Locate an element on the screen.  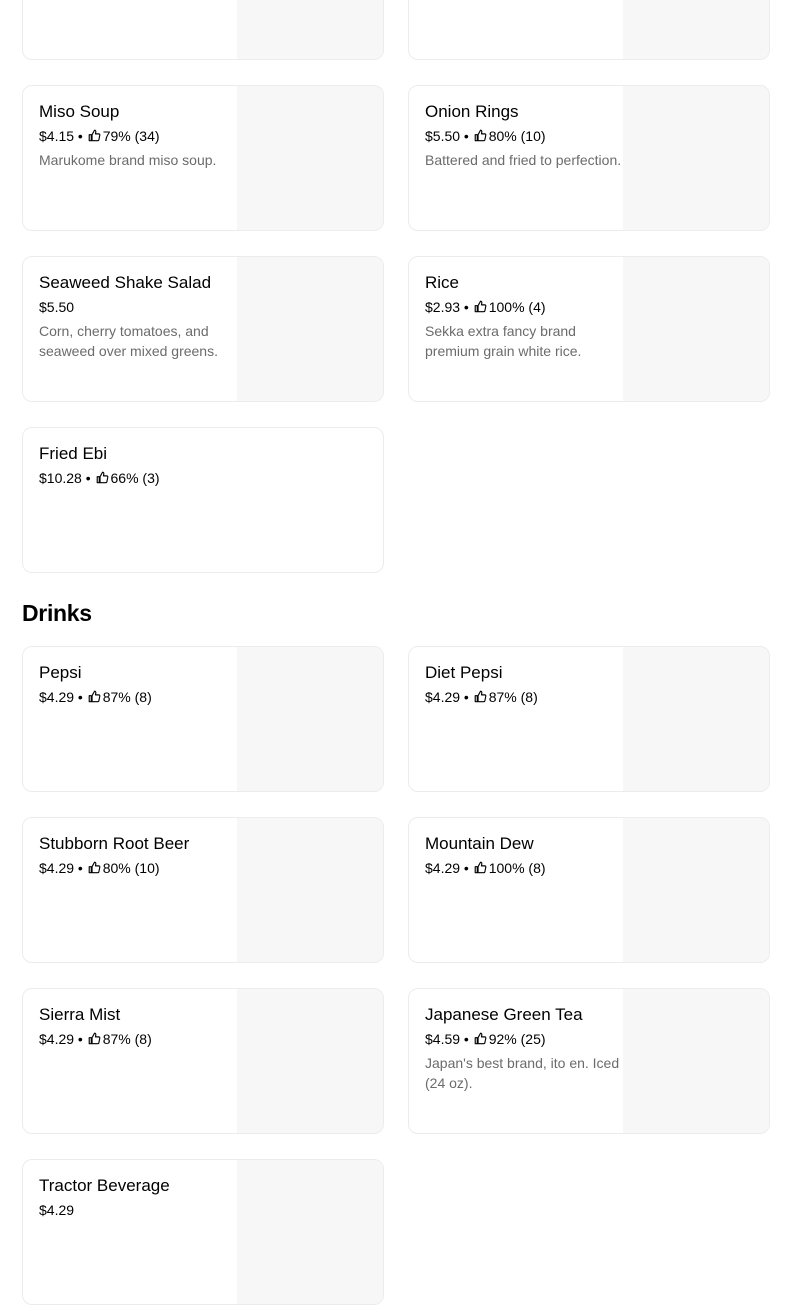
menu-item-info: Sierra Mist $4.29 • 87% (8) is located at coordinates (139, 1026).